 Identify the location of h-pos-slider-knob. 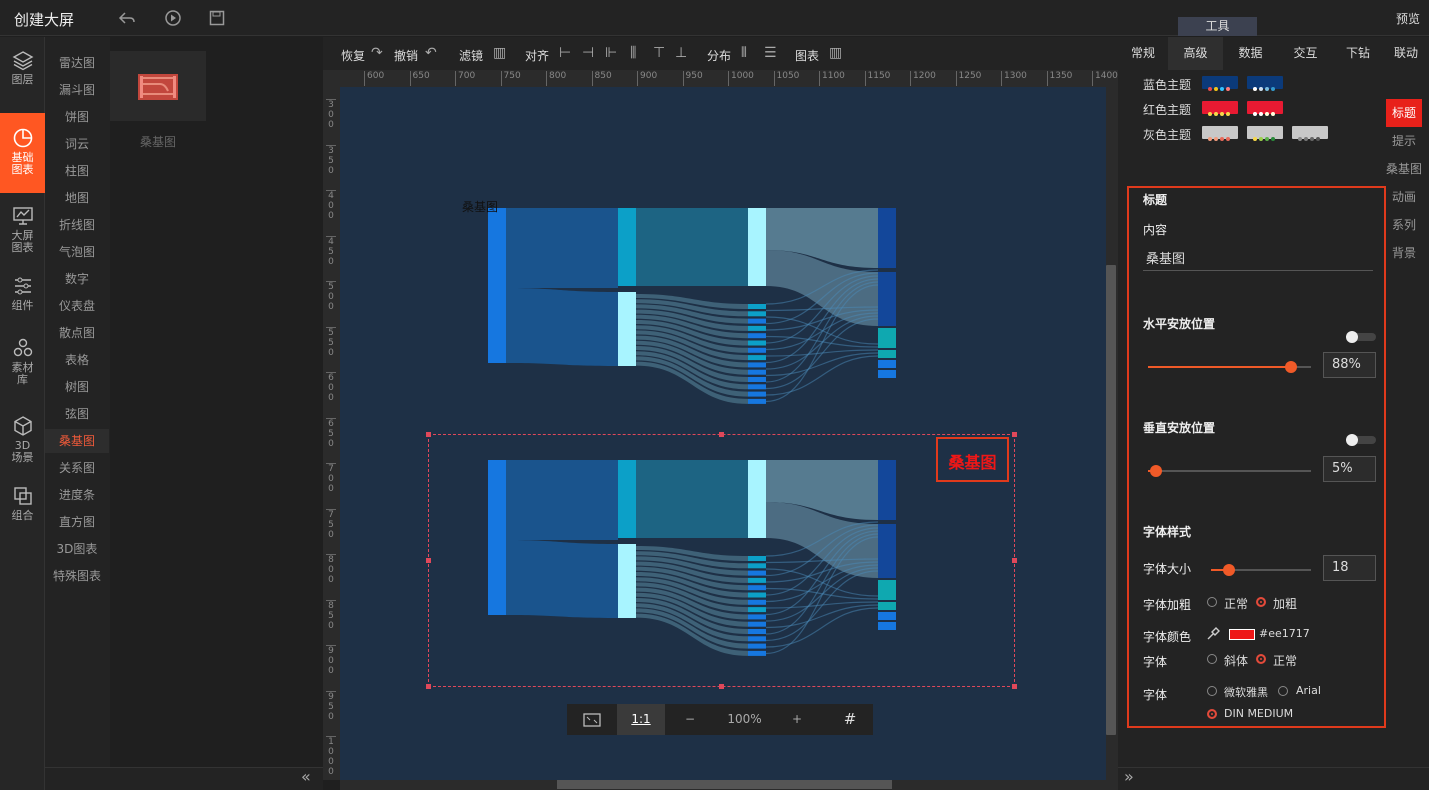
(1291, 367).